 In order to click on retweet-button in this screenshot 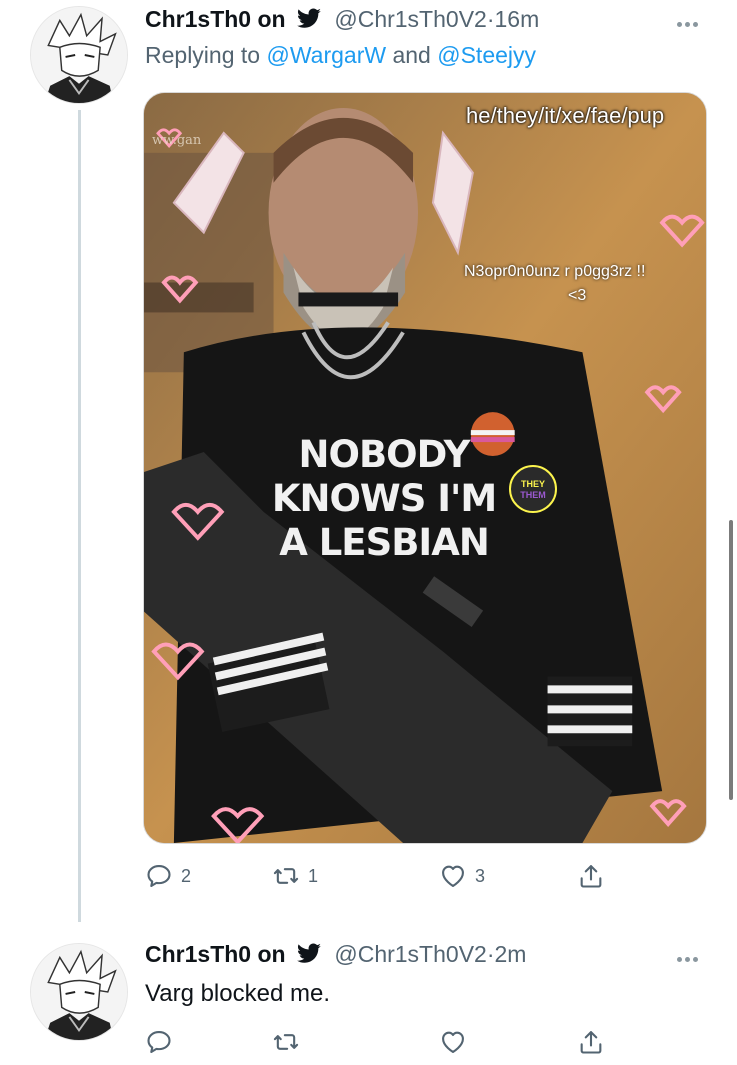, I will do `click(290, 1042)`.